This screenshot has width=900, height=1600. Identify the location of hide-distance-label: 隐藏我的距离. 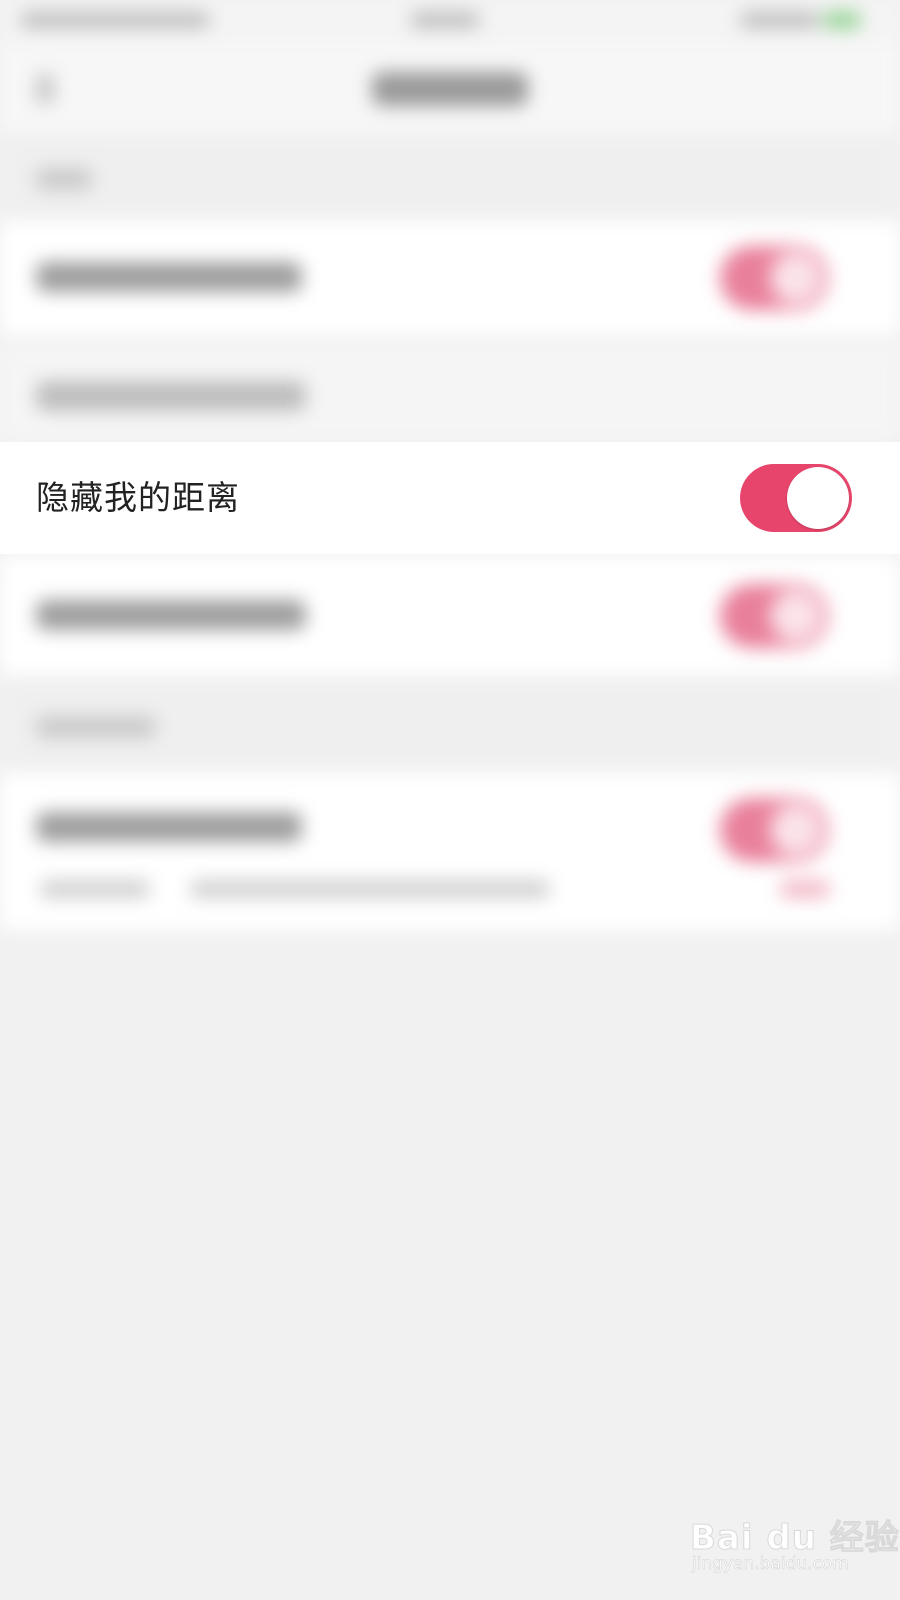
(138, 497).